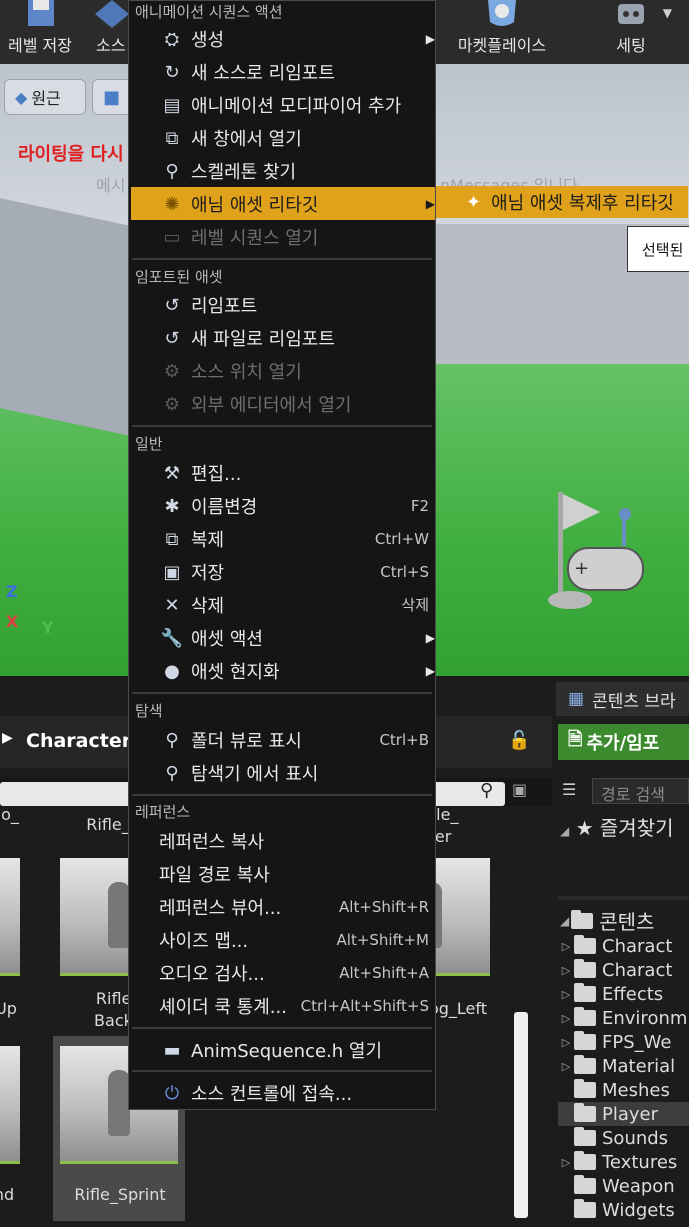 This screenshot has width=689, height=1227. What do you see at coordinates (283, 71) in the screenshot?
I see `menu-item-reimport-new-source: ↻ 새 소스로 리임포트` at bounding box center [283, 71].